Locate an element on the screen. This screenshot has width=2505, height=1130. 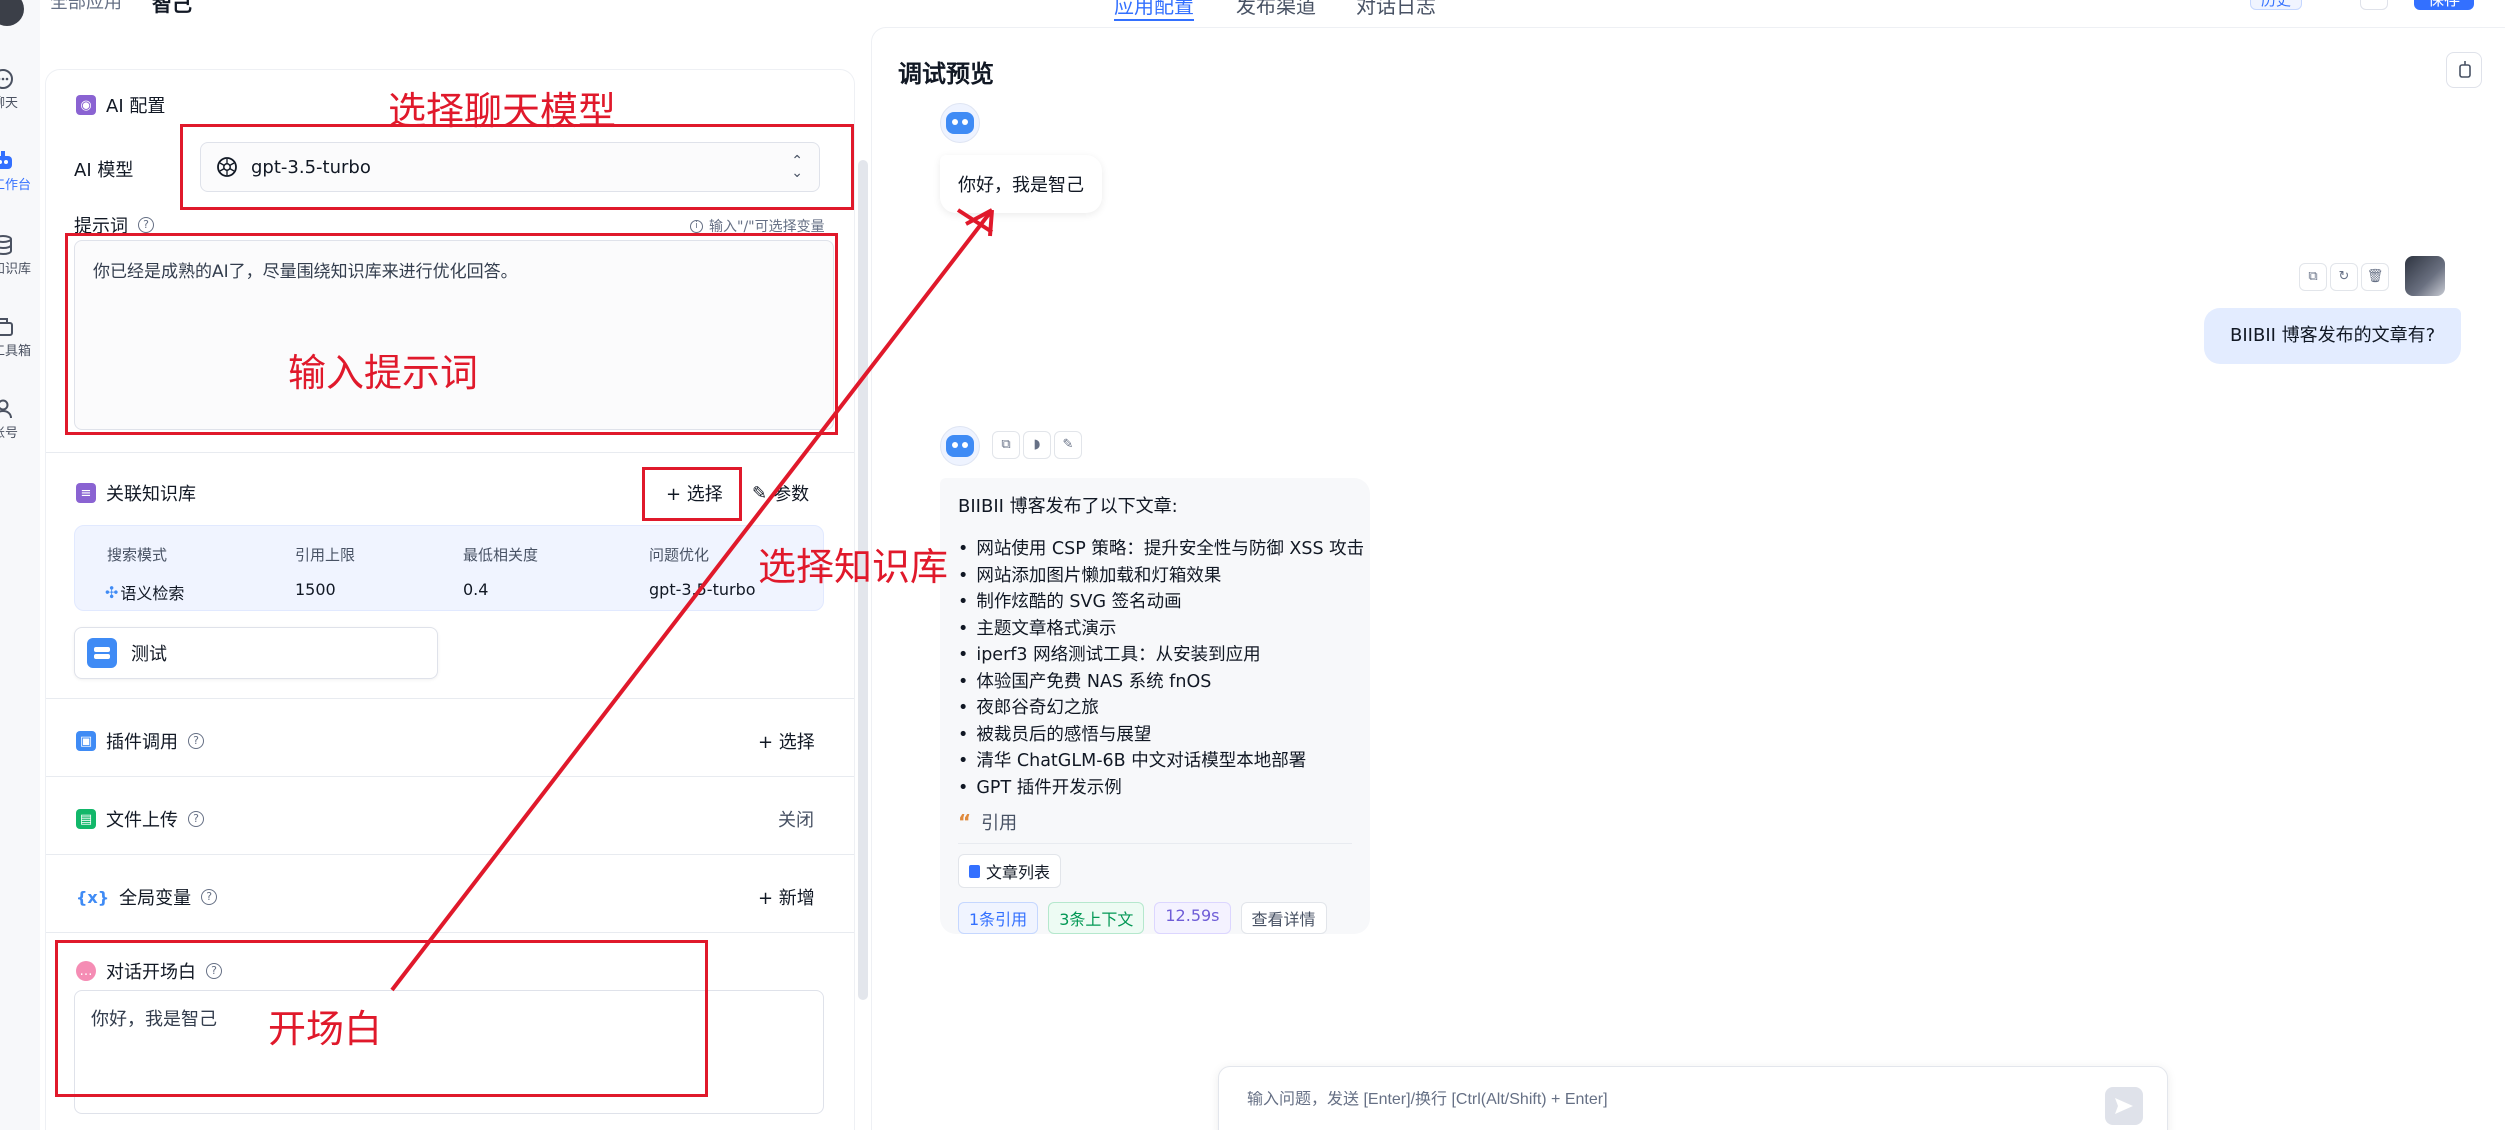
annotation-box-kb is located at coordinates (692, 494).